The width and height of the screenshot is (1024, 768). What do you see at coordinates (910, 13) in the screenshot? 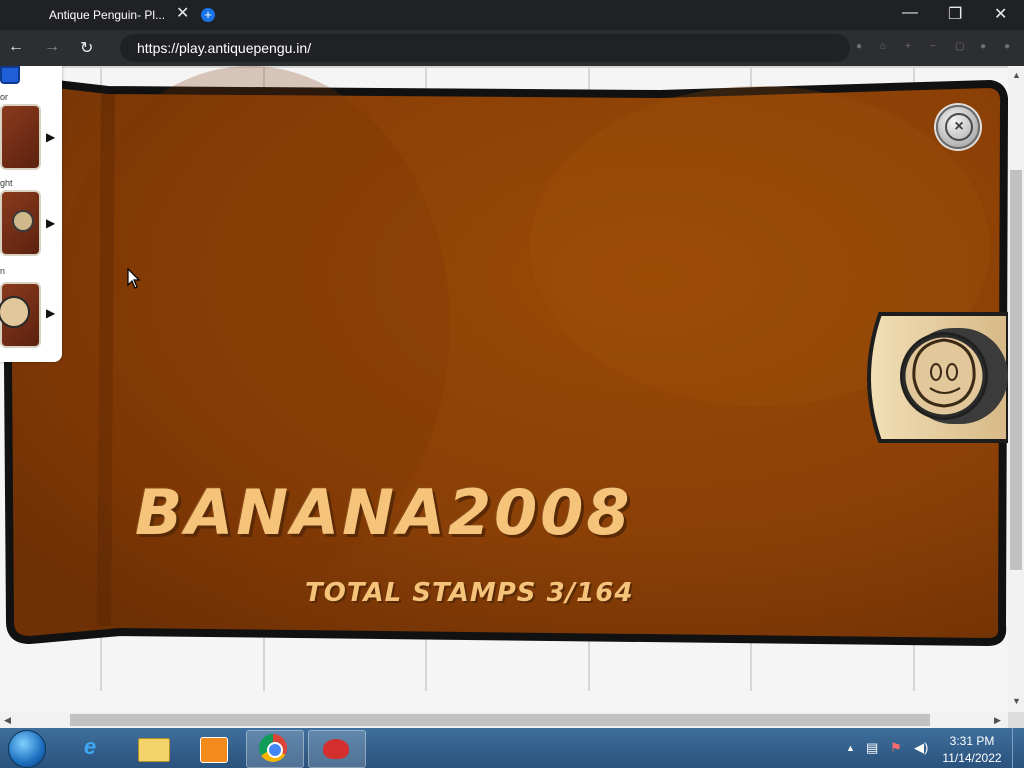
I see `minimize-icon: —` at bounding box center [910, 13].